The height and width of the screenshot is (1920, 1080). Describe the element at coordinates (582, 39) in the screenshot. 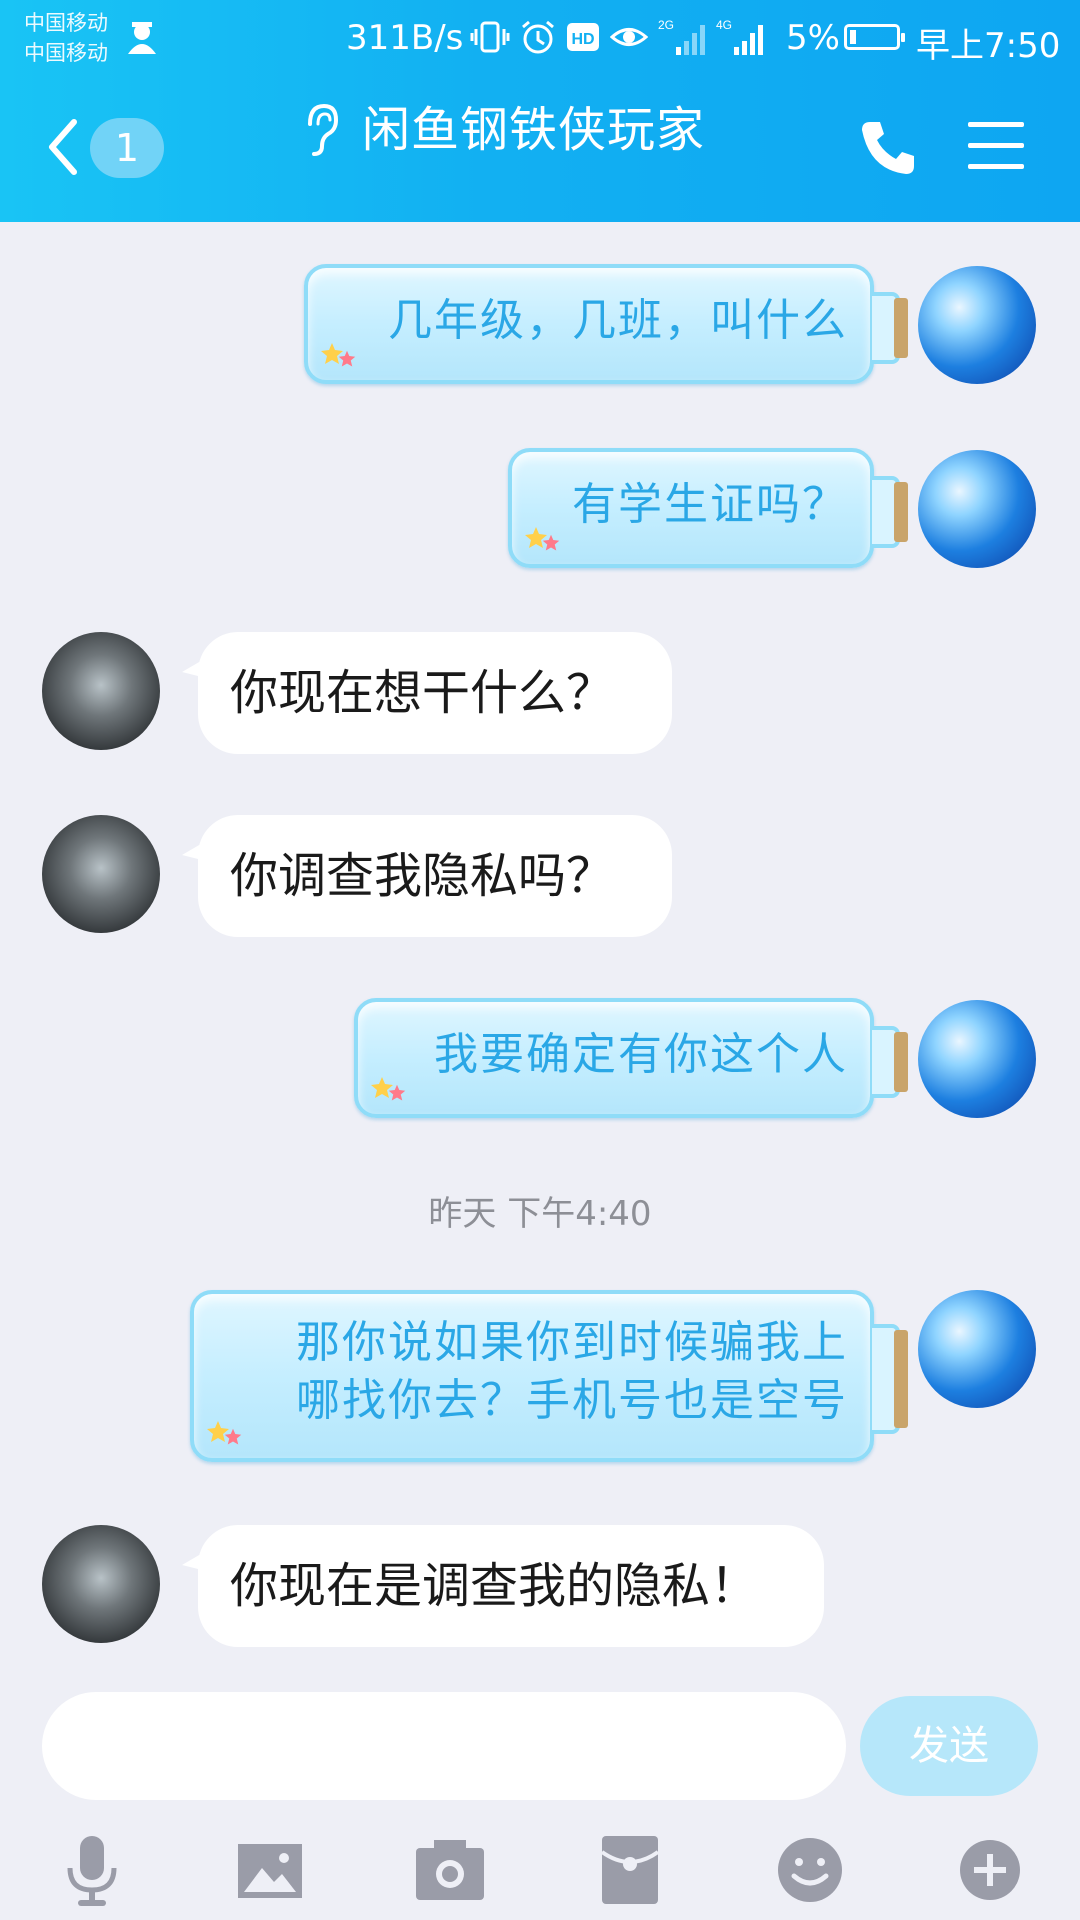

I see `svg-text: HD` at that location.